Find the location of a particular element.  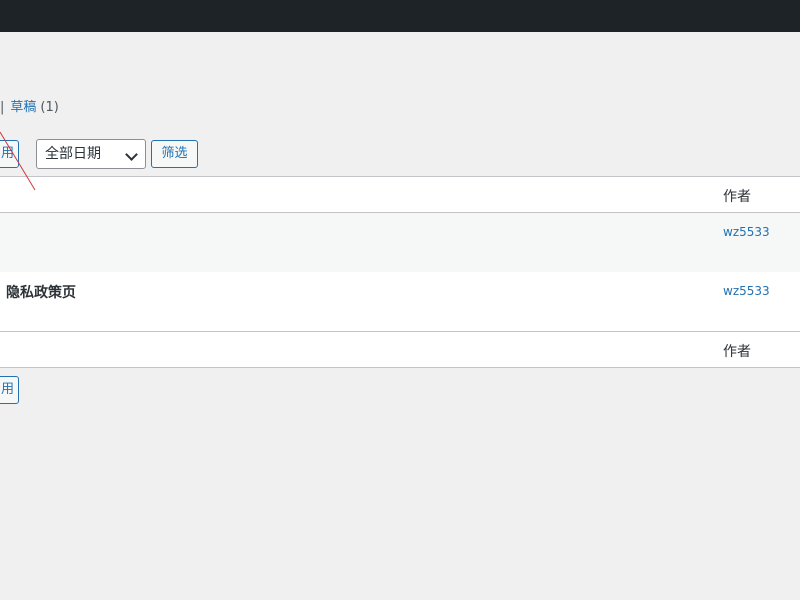

table-row: 隐私政策页 wz5533 is located at coordinates (400, 301).